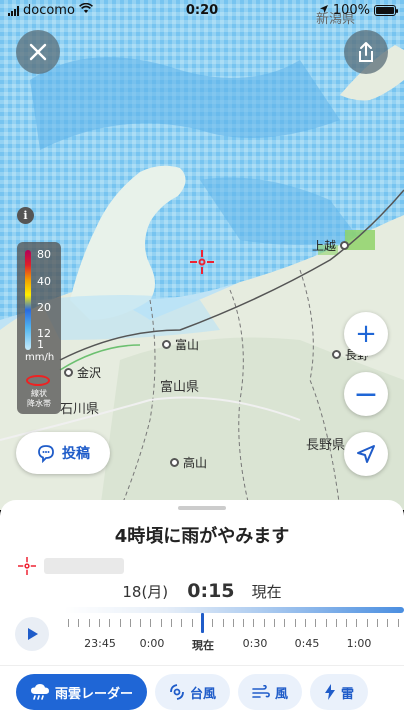 Image resolution: width=404 pixels, height=720 pixels. Describe the element at coordinates (202, 11) in the screenshot. I see `status-bar: docomo 0:20 100%` at that location.